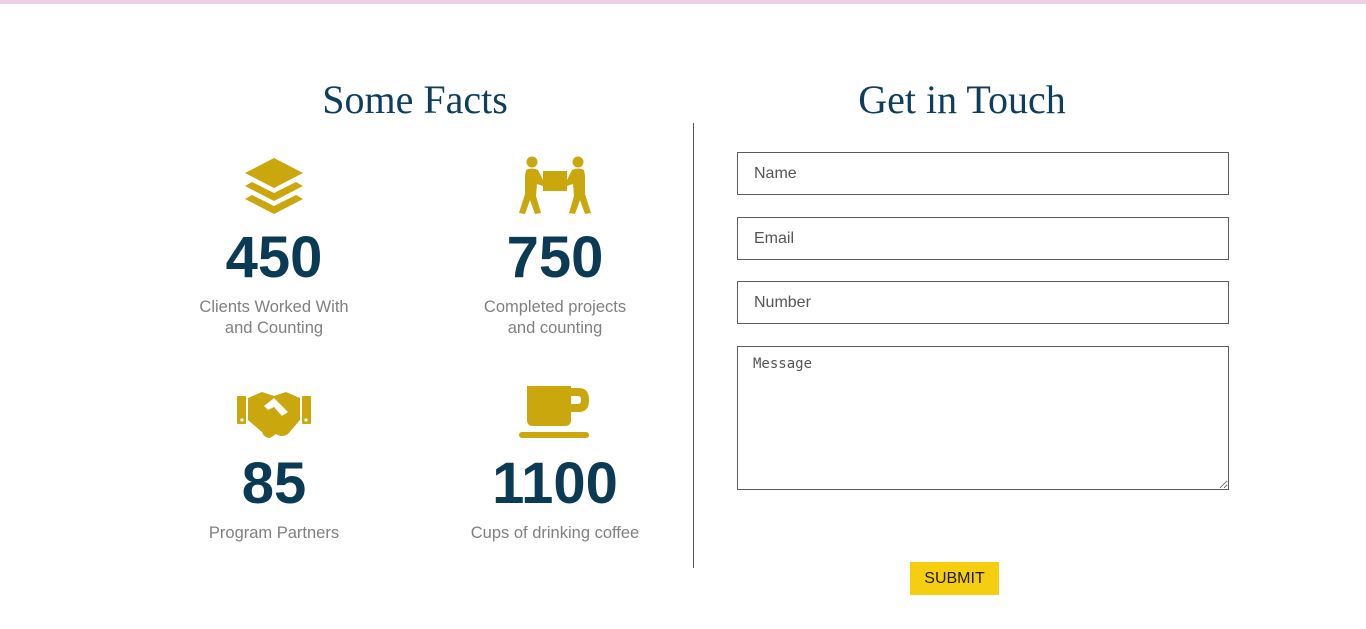 This screenshot has height=629, width=1366. I want to click on handshake-icon, so click(274, 413).